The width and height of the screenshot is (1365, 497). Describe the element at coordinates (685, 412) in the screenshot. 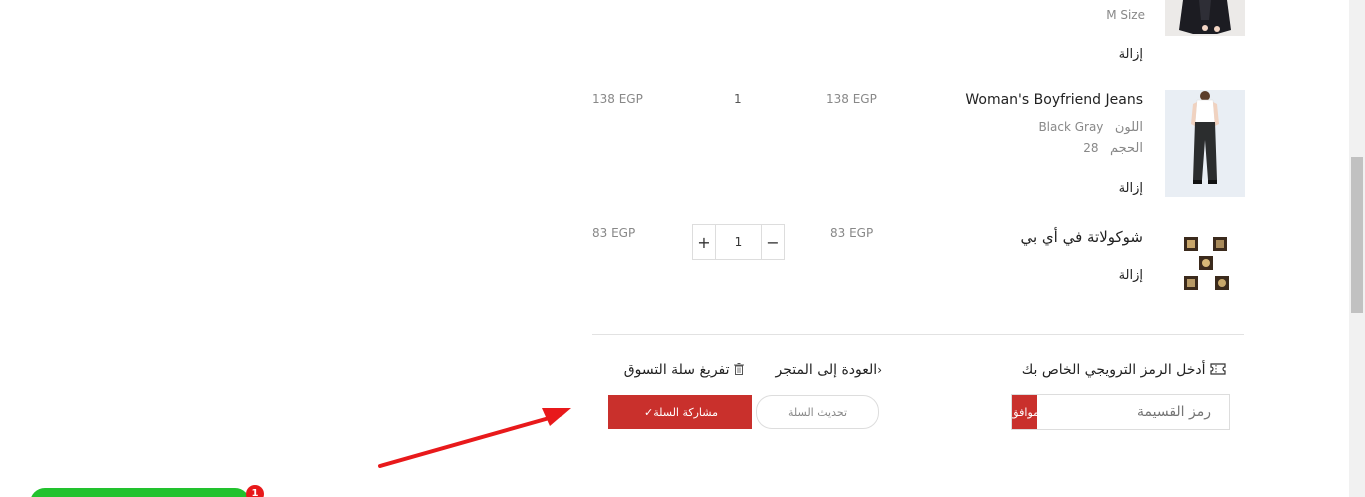

I see `share-cart-label: مشاركة السلة` at that location.